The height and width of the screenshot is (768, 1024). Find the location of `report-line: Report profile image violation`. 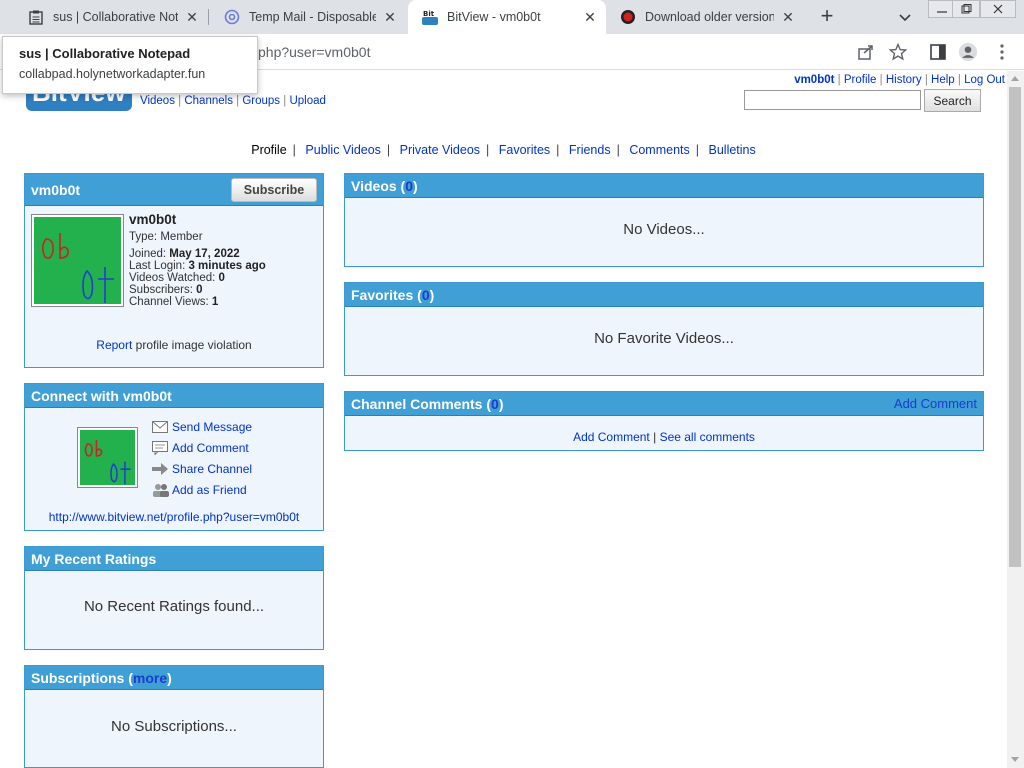

report-line: Report profile image violation is located at coordinates (174, 345).